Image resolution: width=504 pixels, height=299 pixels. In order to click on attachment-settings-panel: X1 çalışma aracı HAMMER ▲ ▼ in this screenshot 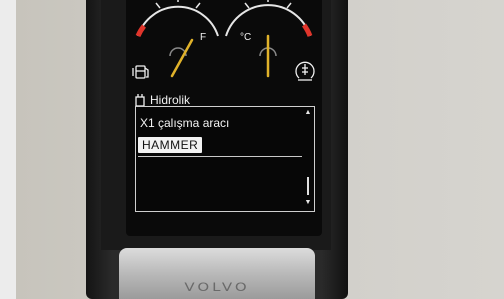, I will do `click(225, 159)`.